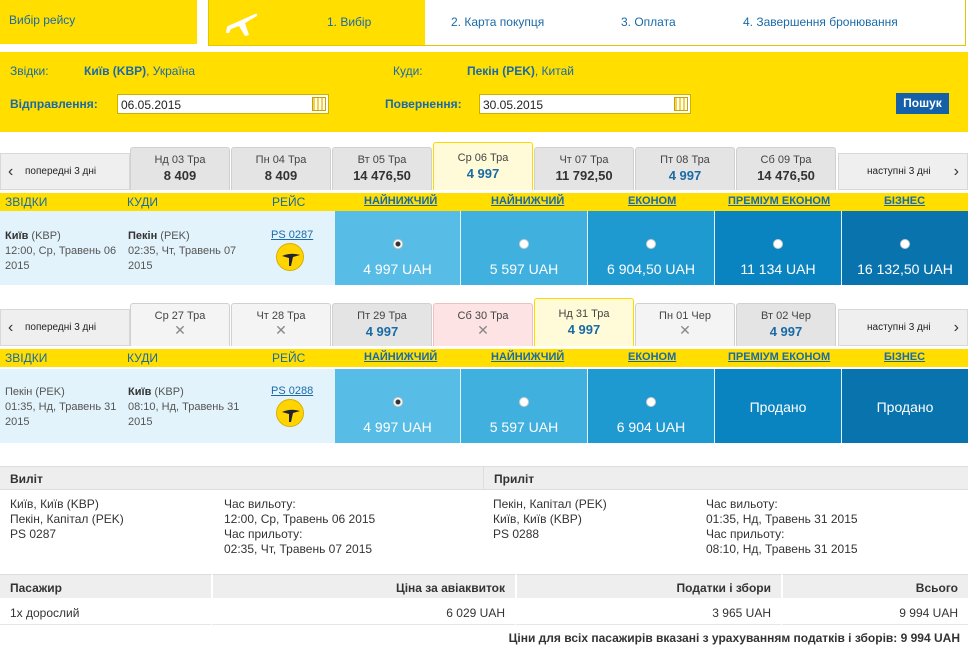 This screenshot has width=968, height=648. Describe the element at coordinates (520, 71) in the screenshot. I see `to-value: Пекін (PEK), Китай` at that location.